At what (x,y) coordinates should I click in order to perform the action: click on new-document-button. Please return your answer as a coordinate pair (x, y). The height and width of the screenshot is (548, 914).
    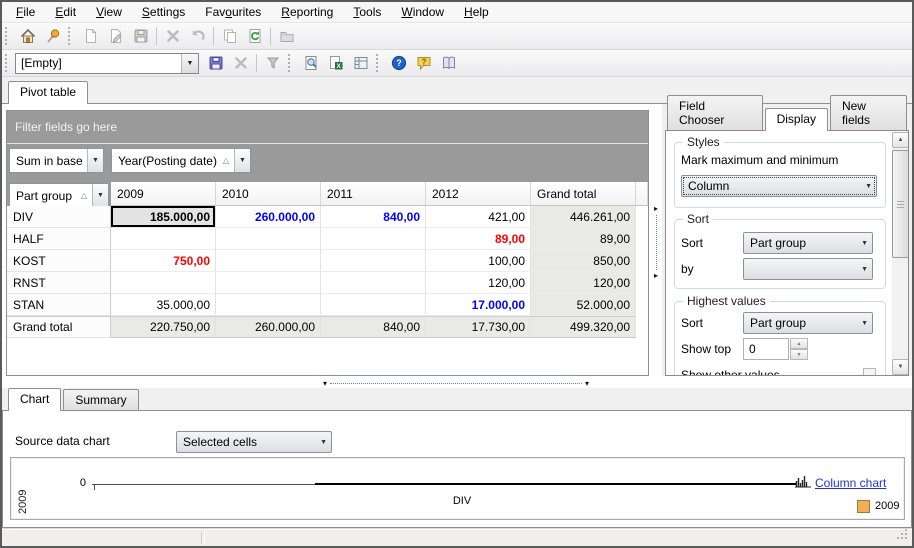
    Looking at the image, I should click on (90, 36).